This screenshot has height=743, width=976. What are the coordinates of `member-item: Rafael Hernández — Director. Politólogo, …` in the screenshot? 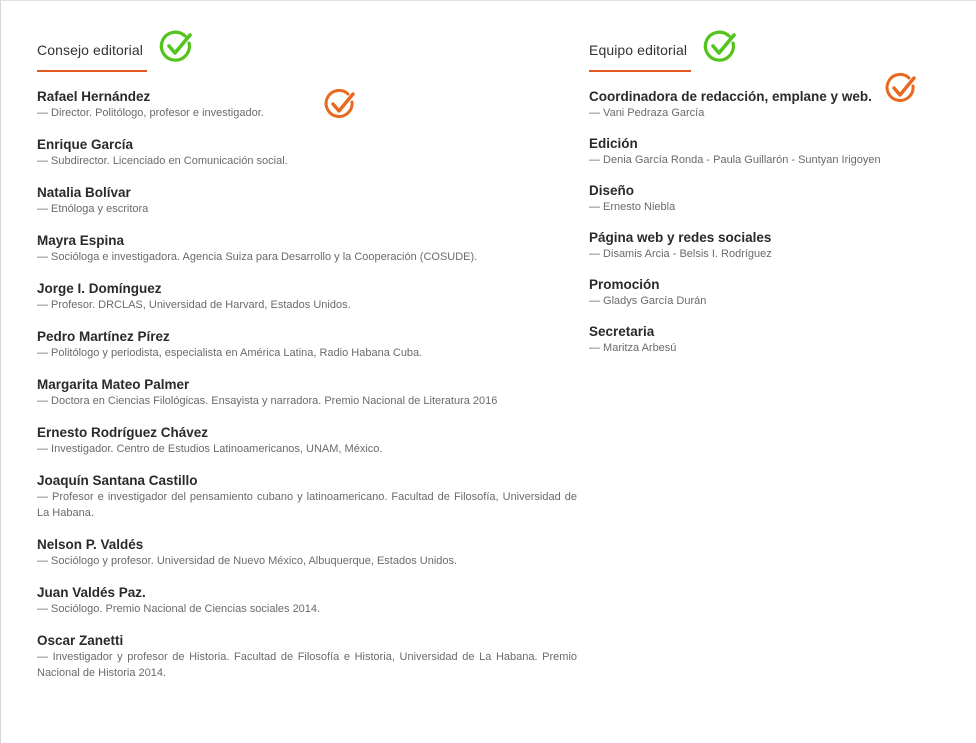 It's located at (307, 104).